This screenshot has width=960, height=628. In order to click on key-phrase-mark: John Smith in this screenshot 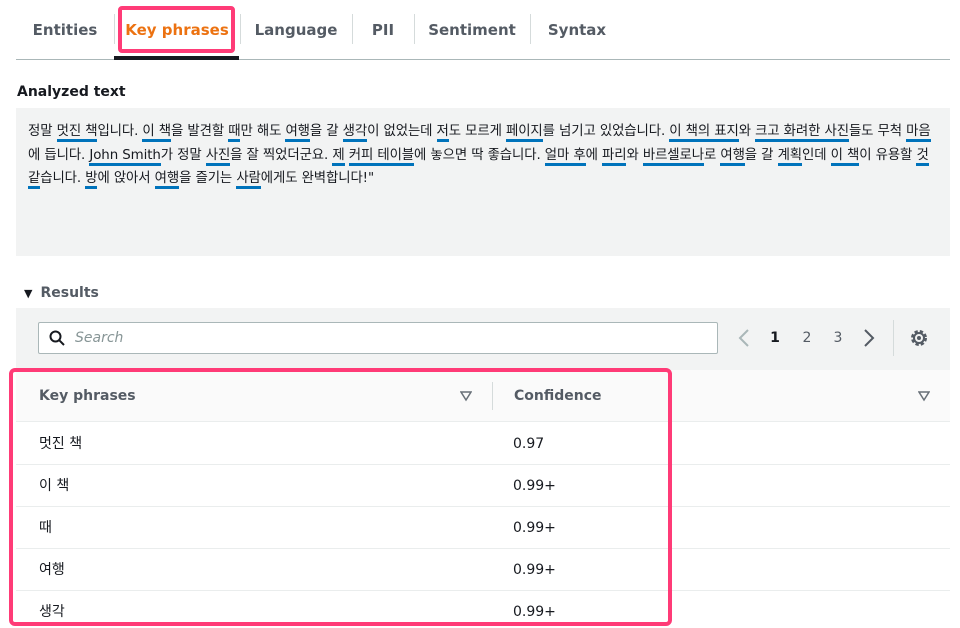, I will do `click(125, 156)`.